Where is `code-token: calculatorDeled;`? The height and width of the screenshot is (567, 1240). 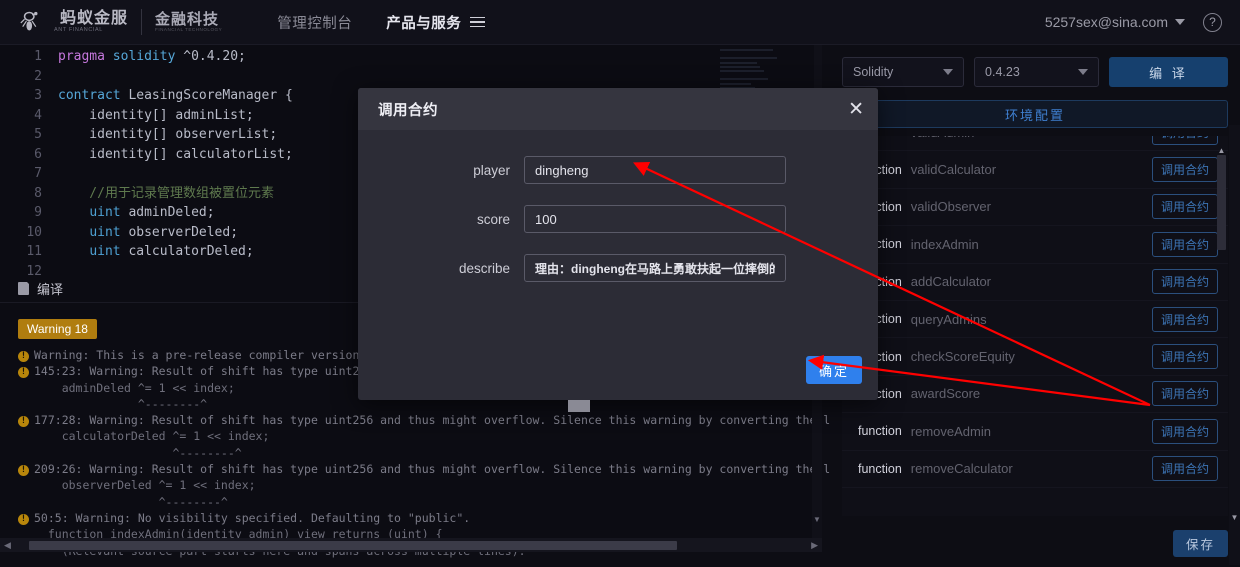 code-token: calculatorDeled; is located at coordinates (187, 251).